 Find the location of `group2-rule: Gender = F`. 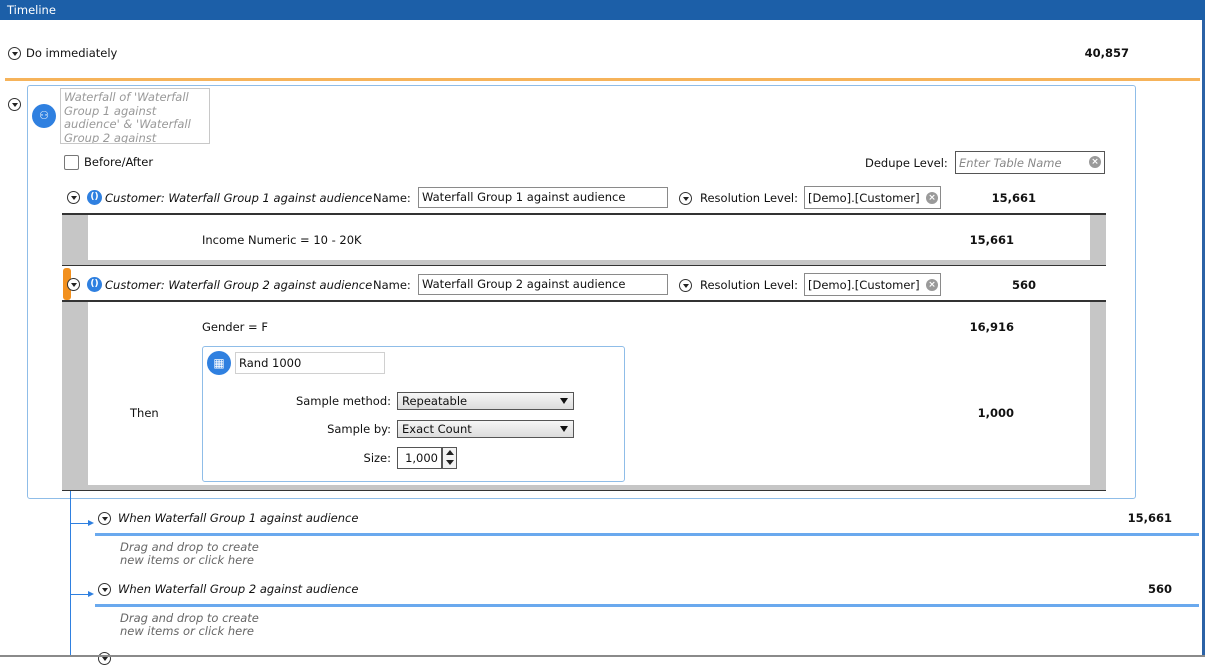

group2-rule: Gender = F is located at coordinates (235, 327).